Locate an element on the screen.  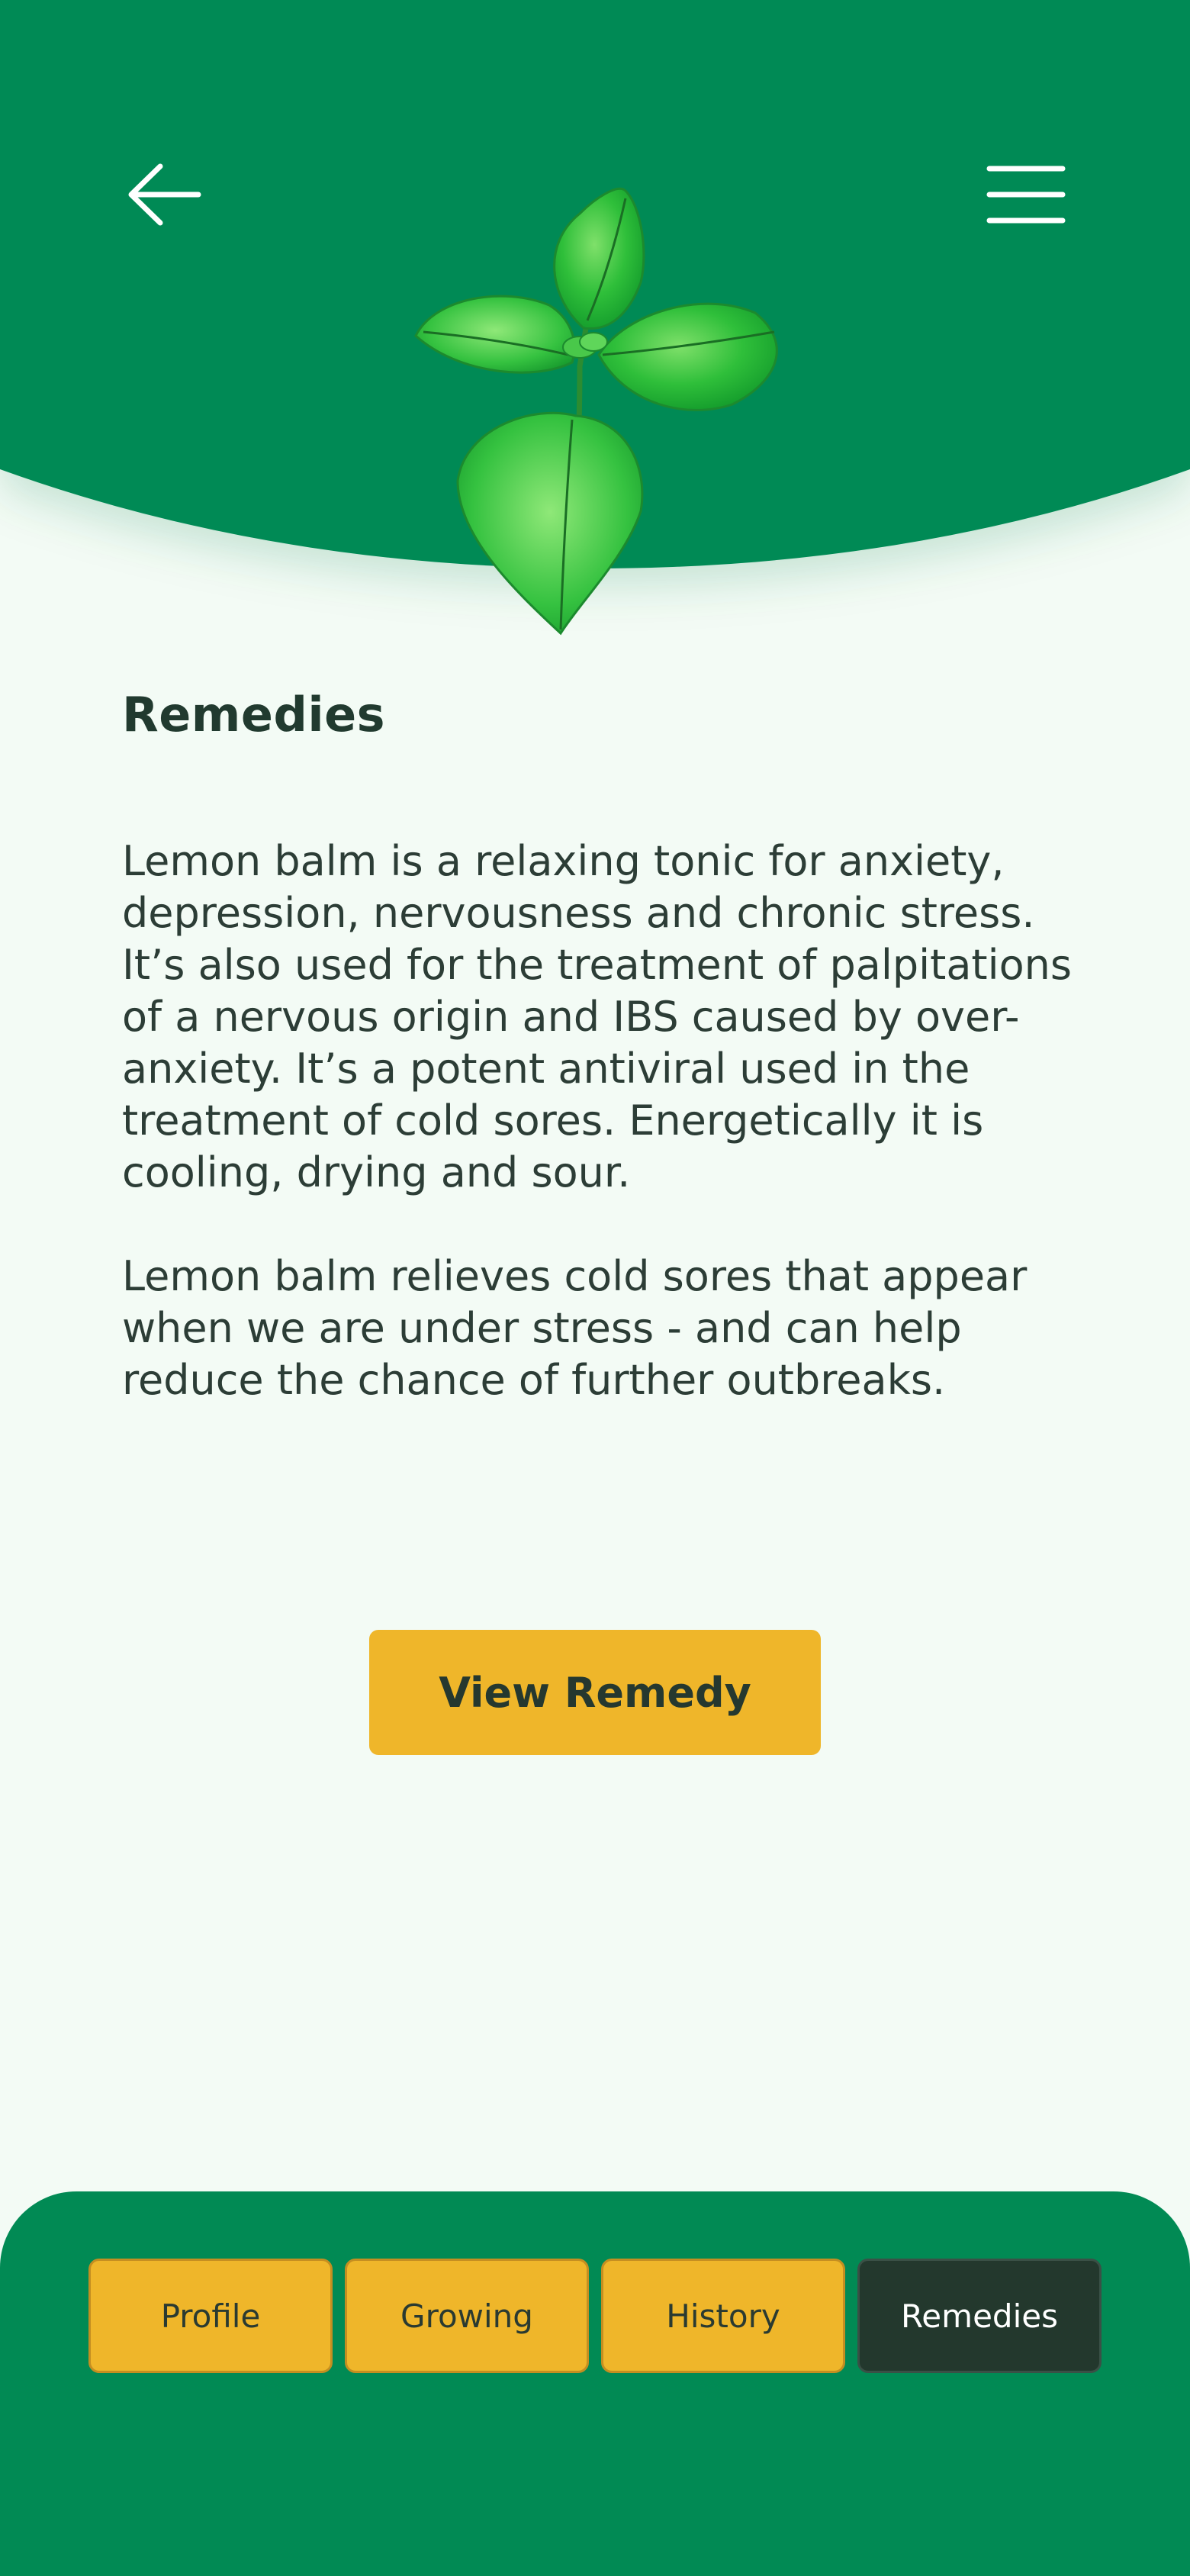
back-button is located at coordinates (164, 195).